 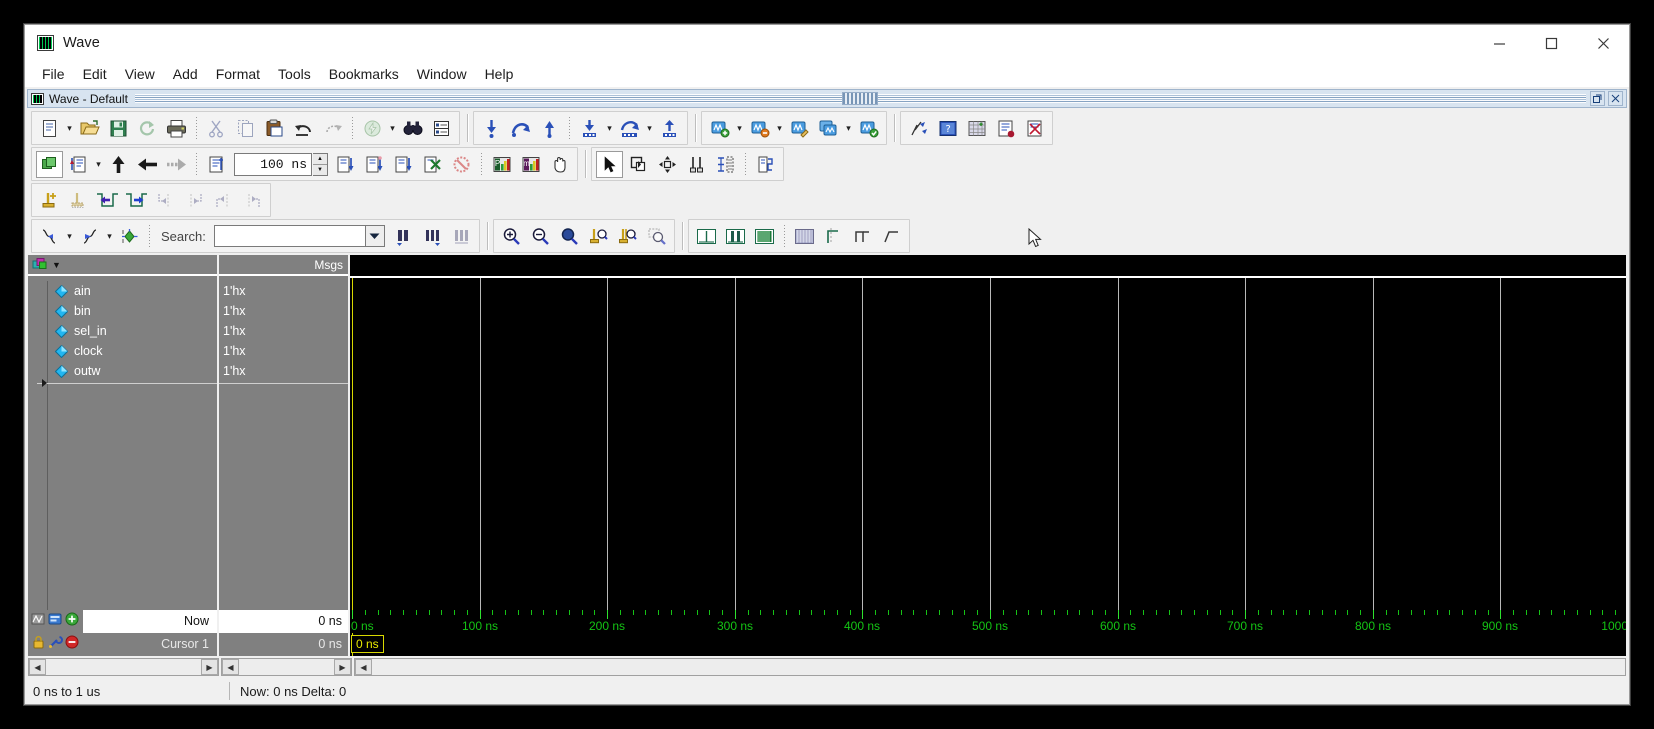 I want to click on step-down-dropdown-caret: ▾, so click(x=609, y=128).